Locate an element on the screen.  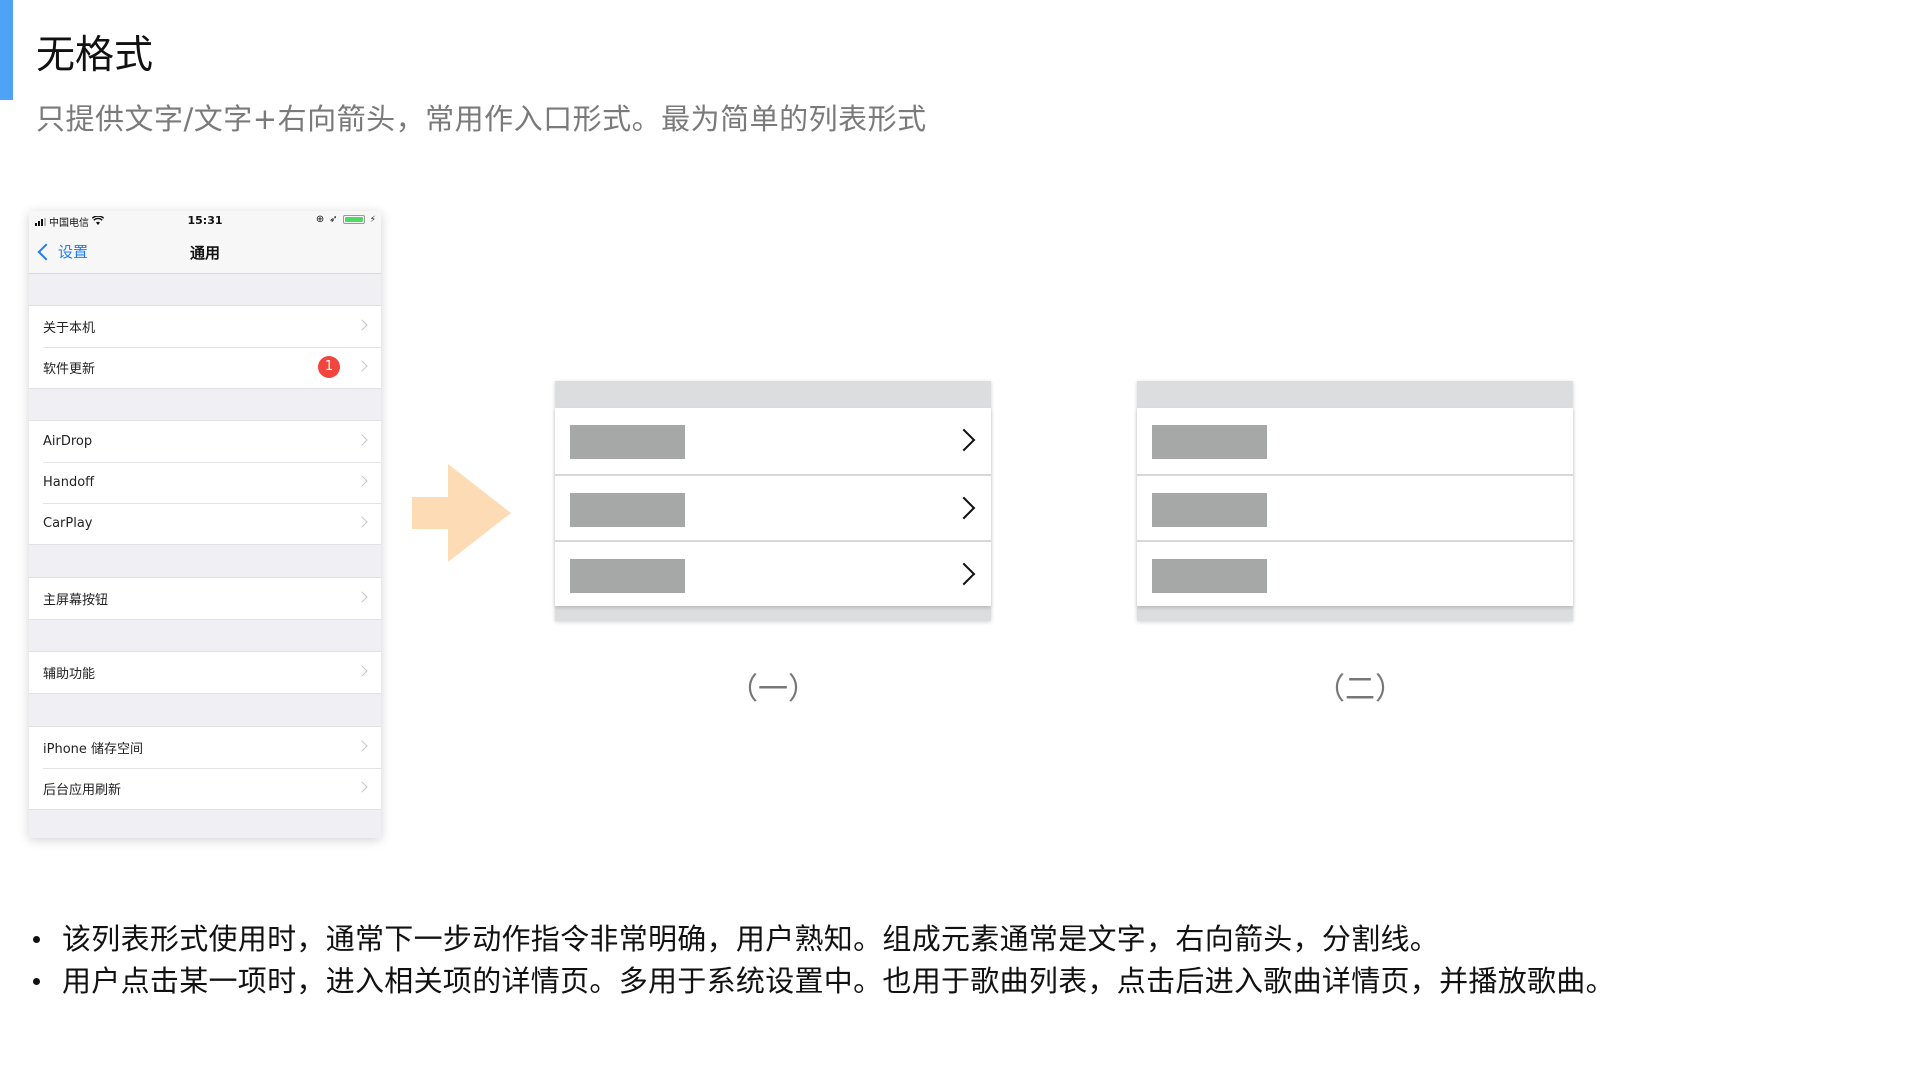
row-label: 辅助功能 is located at coordinates (69, 674).